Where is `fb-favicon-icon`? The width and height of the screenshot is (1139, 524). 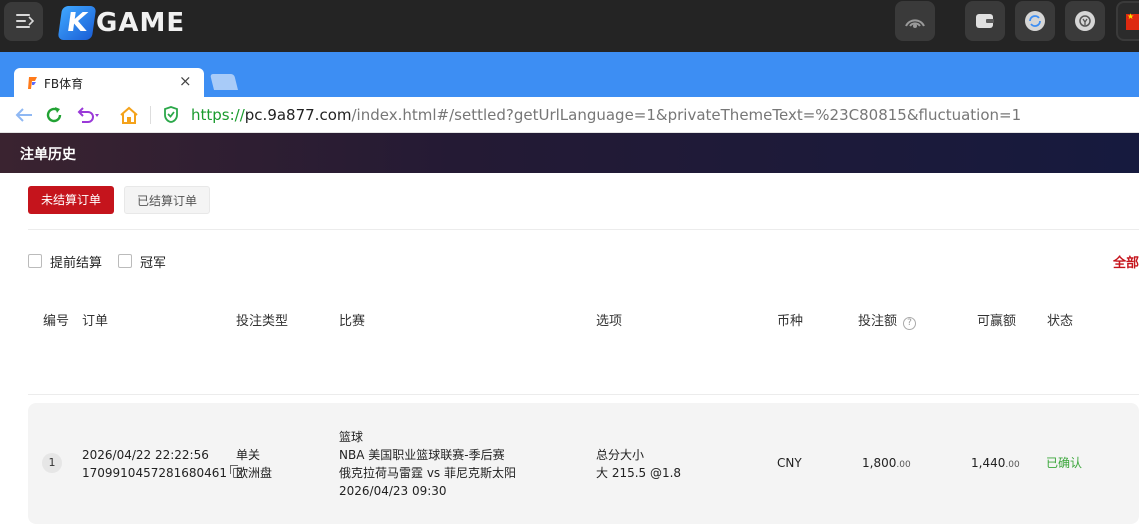
fb-favicon-icon is located at coordinates (32, 83).